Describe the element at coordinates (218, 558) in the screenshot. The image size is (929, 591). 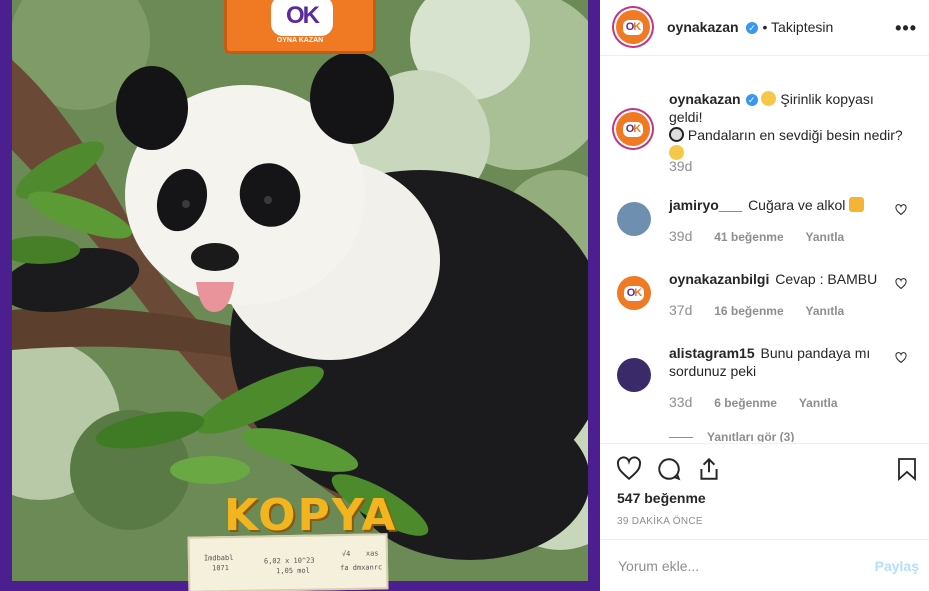
I see `doodle-text: İmdbabl` at that location.